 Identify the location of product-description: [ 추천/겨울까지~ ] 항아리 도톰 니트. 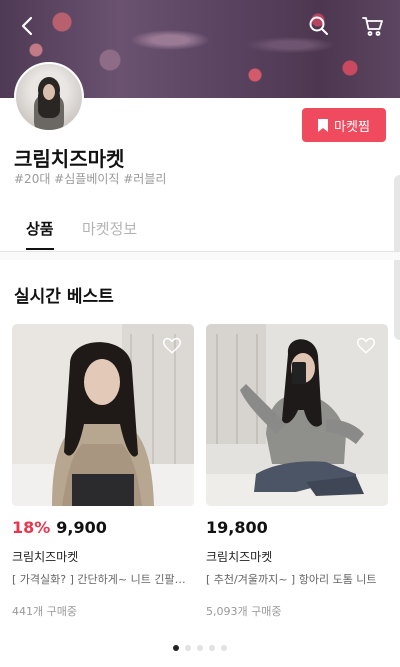
(297, 579).